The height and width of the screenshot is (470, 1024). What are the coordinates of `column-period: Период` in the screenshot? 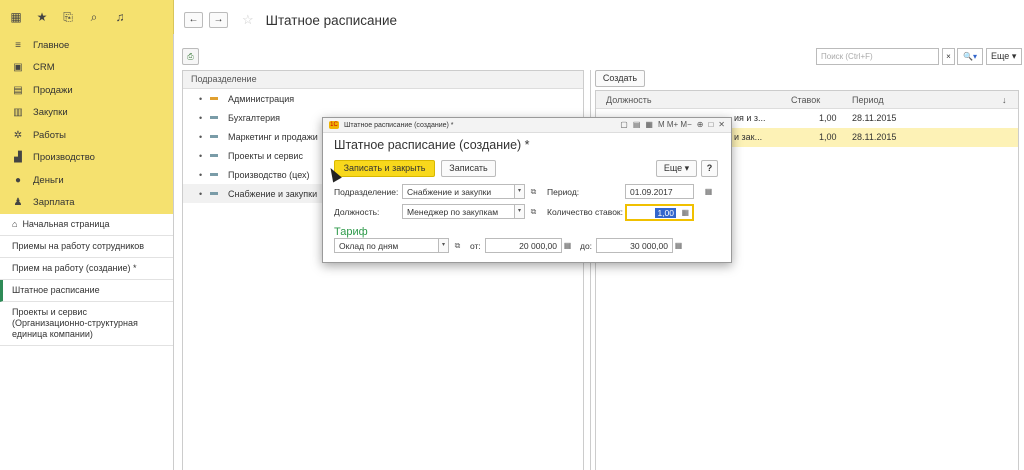 It's located at (868, 100).